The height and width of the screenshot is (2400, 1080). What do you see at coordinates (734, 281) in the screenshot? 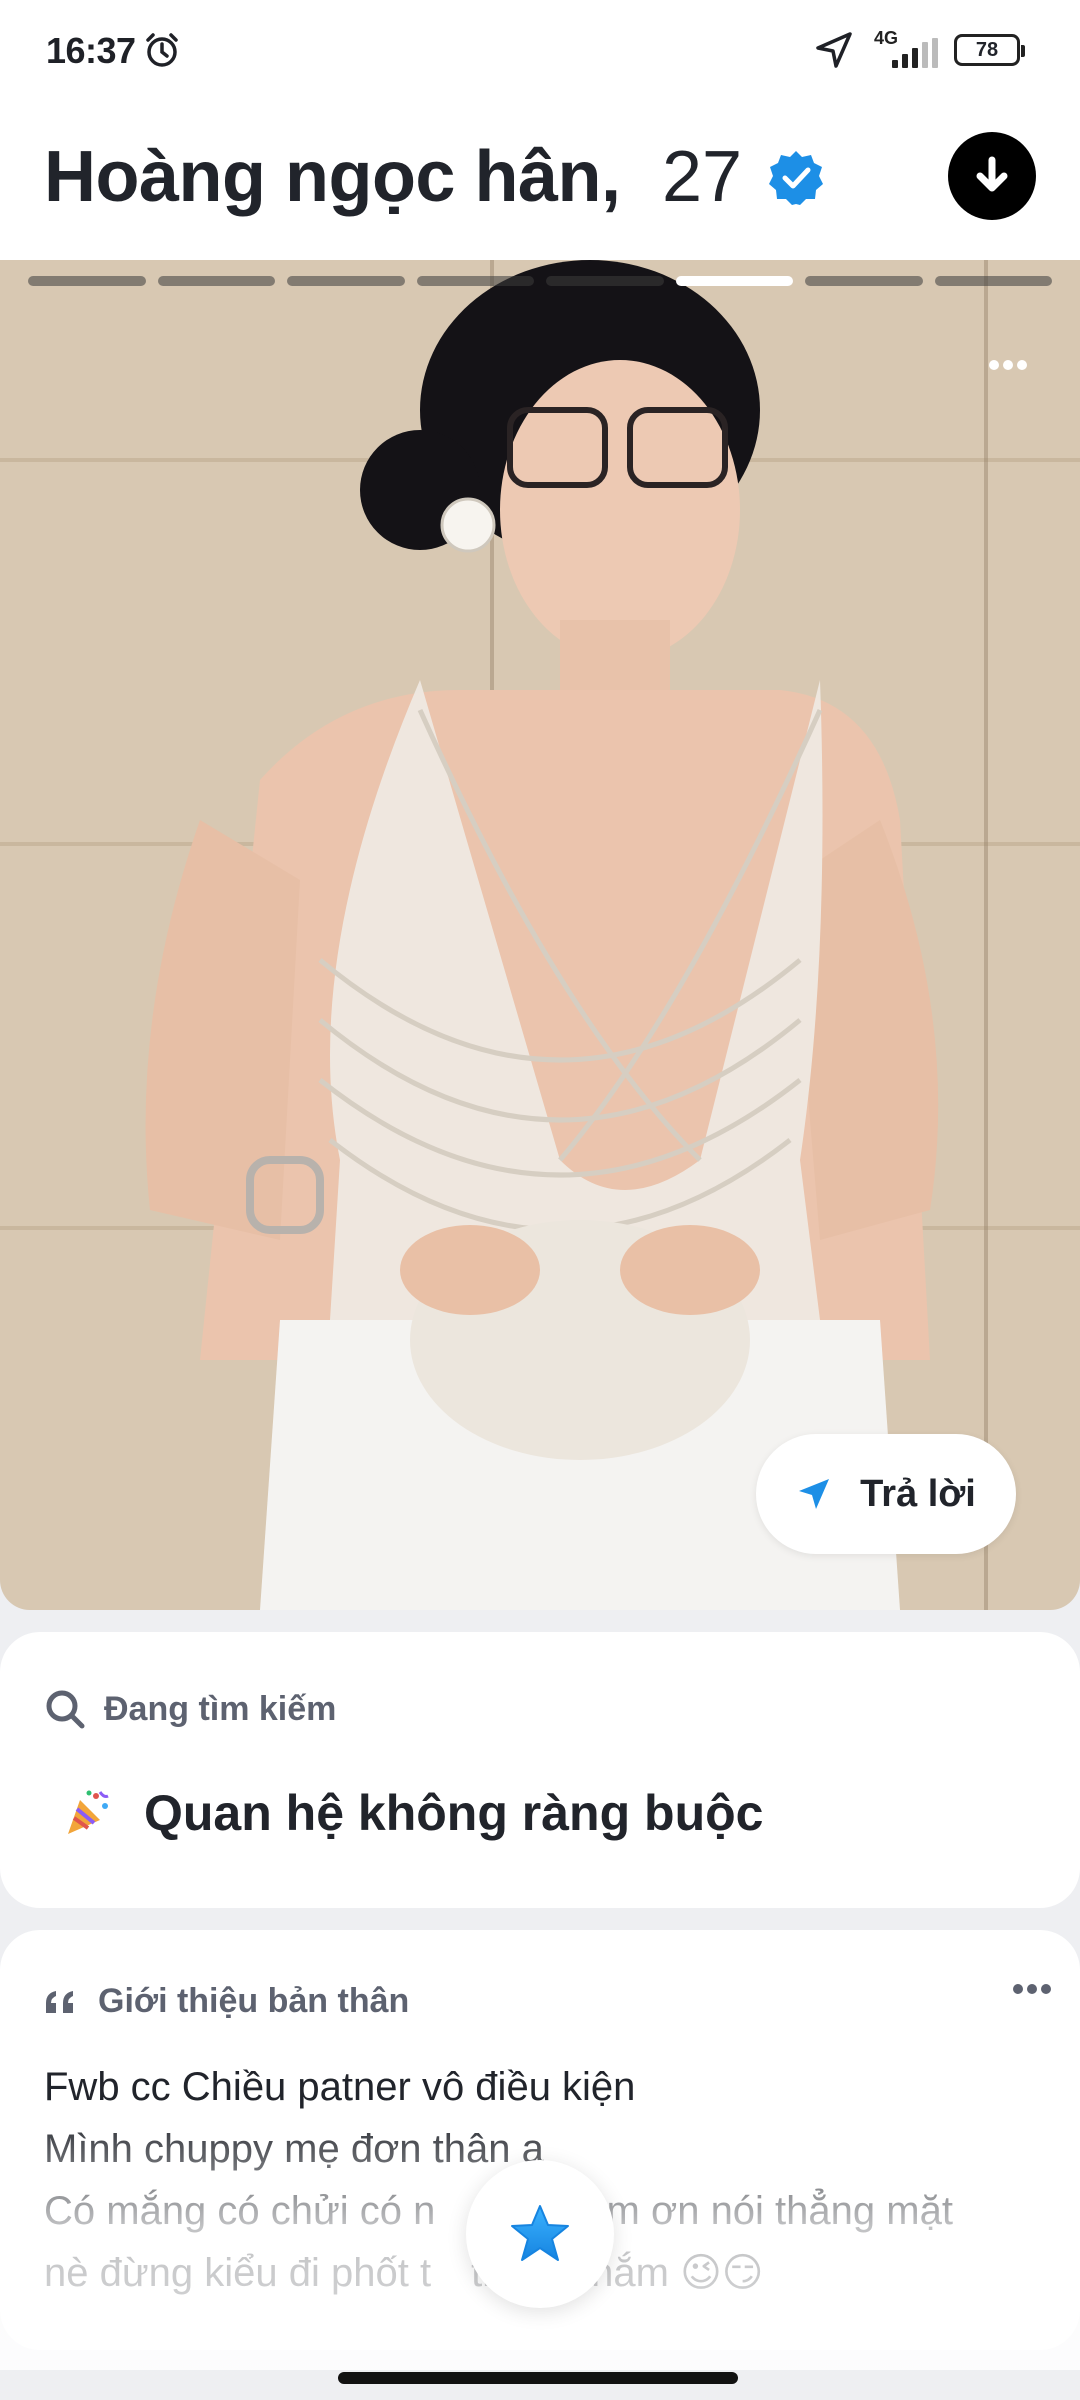
I see `progress-segment-active` at bounding box center [734, 281].